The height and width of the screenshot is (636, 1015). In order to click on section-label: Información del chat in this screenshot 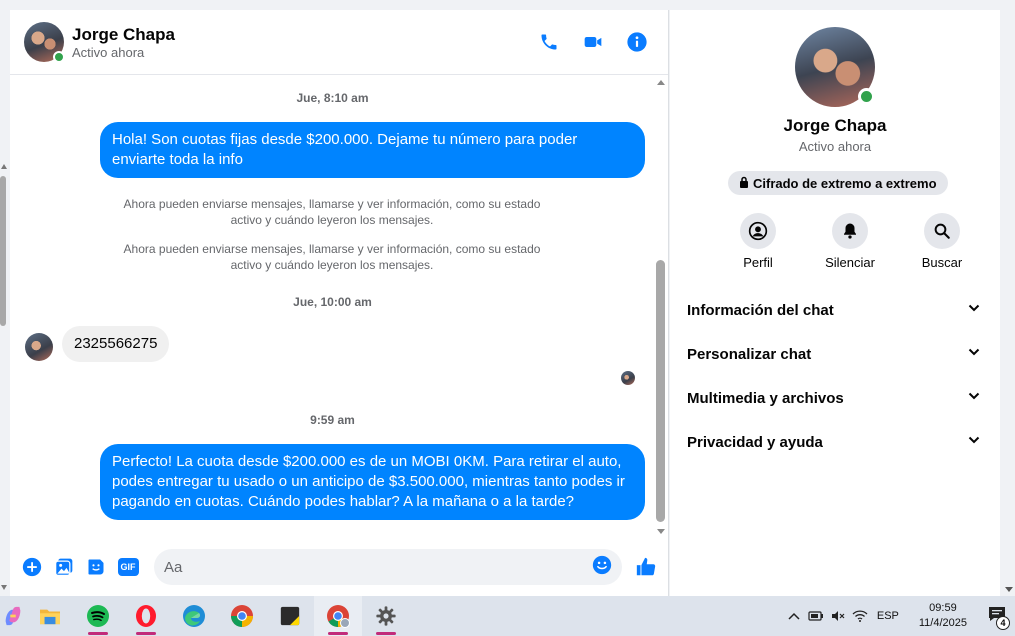, I will do `click(760, 310)`.